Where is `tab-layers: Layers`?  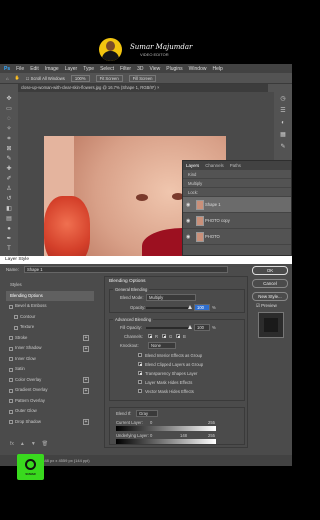
tab-layers: Layers is located at coordinates (192, 165).